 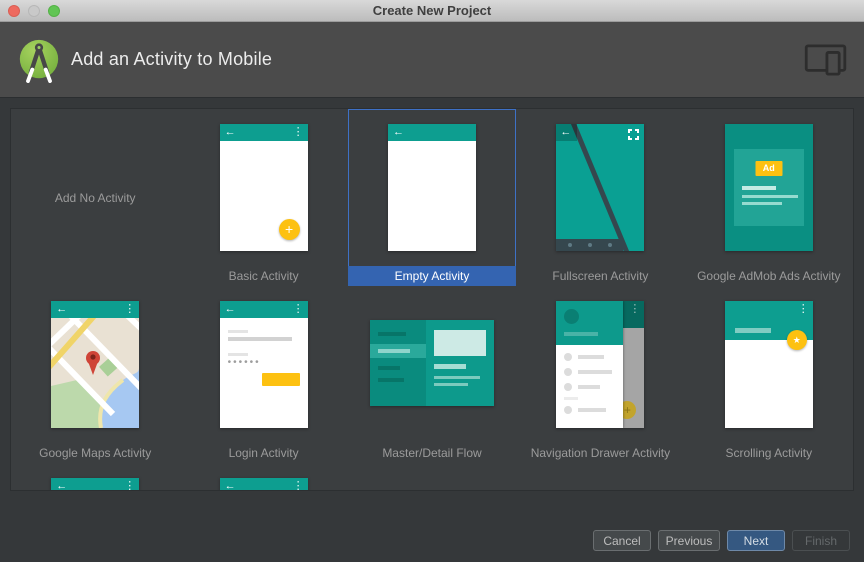 What do you see at coordinates (590, 364) in the screenshot?
I see `drawer-panel` at bounding box center [590, 364].